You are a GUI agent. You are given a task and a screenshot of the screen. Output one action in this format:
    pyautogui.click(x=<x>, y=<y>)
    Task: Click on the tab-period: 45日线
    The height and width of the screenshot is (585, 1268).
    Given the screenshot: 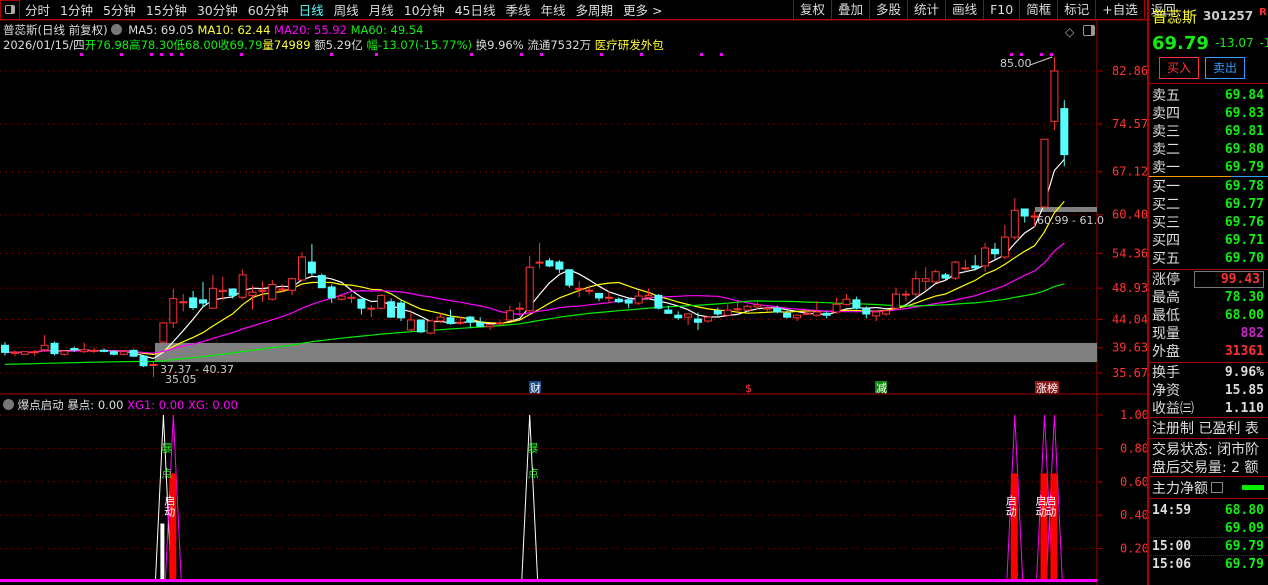 What is the action you would take?
    pyautogui.click(x=475, y=9)
    